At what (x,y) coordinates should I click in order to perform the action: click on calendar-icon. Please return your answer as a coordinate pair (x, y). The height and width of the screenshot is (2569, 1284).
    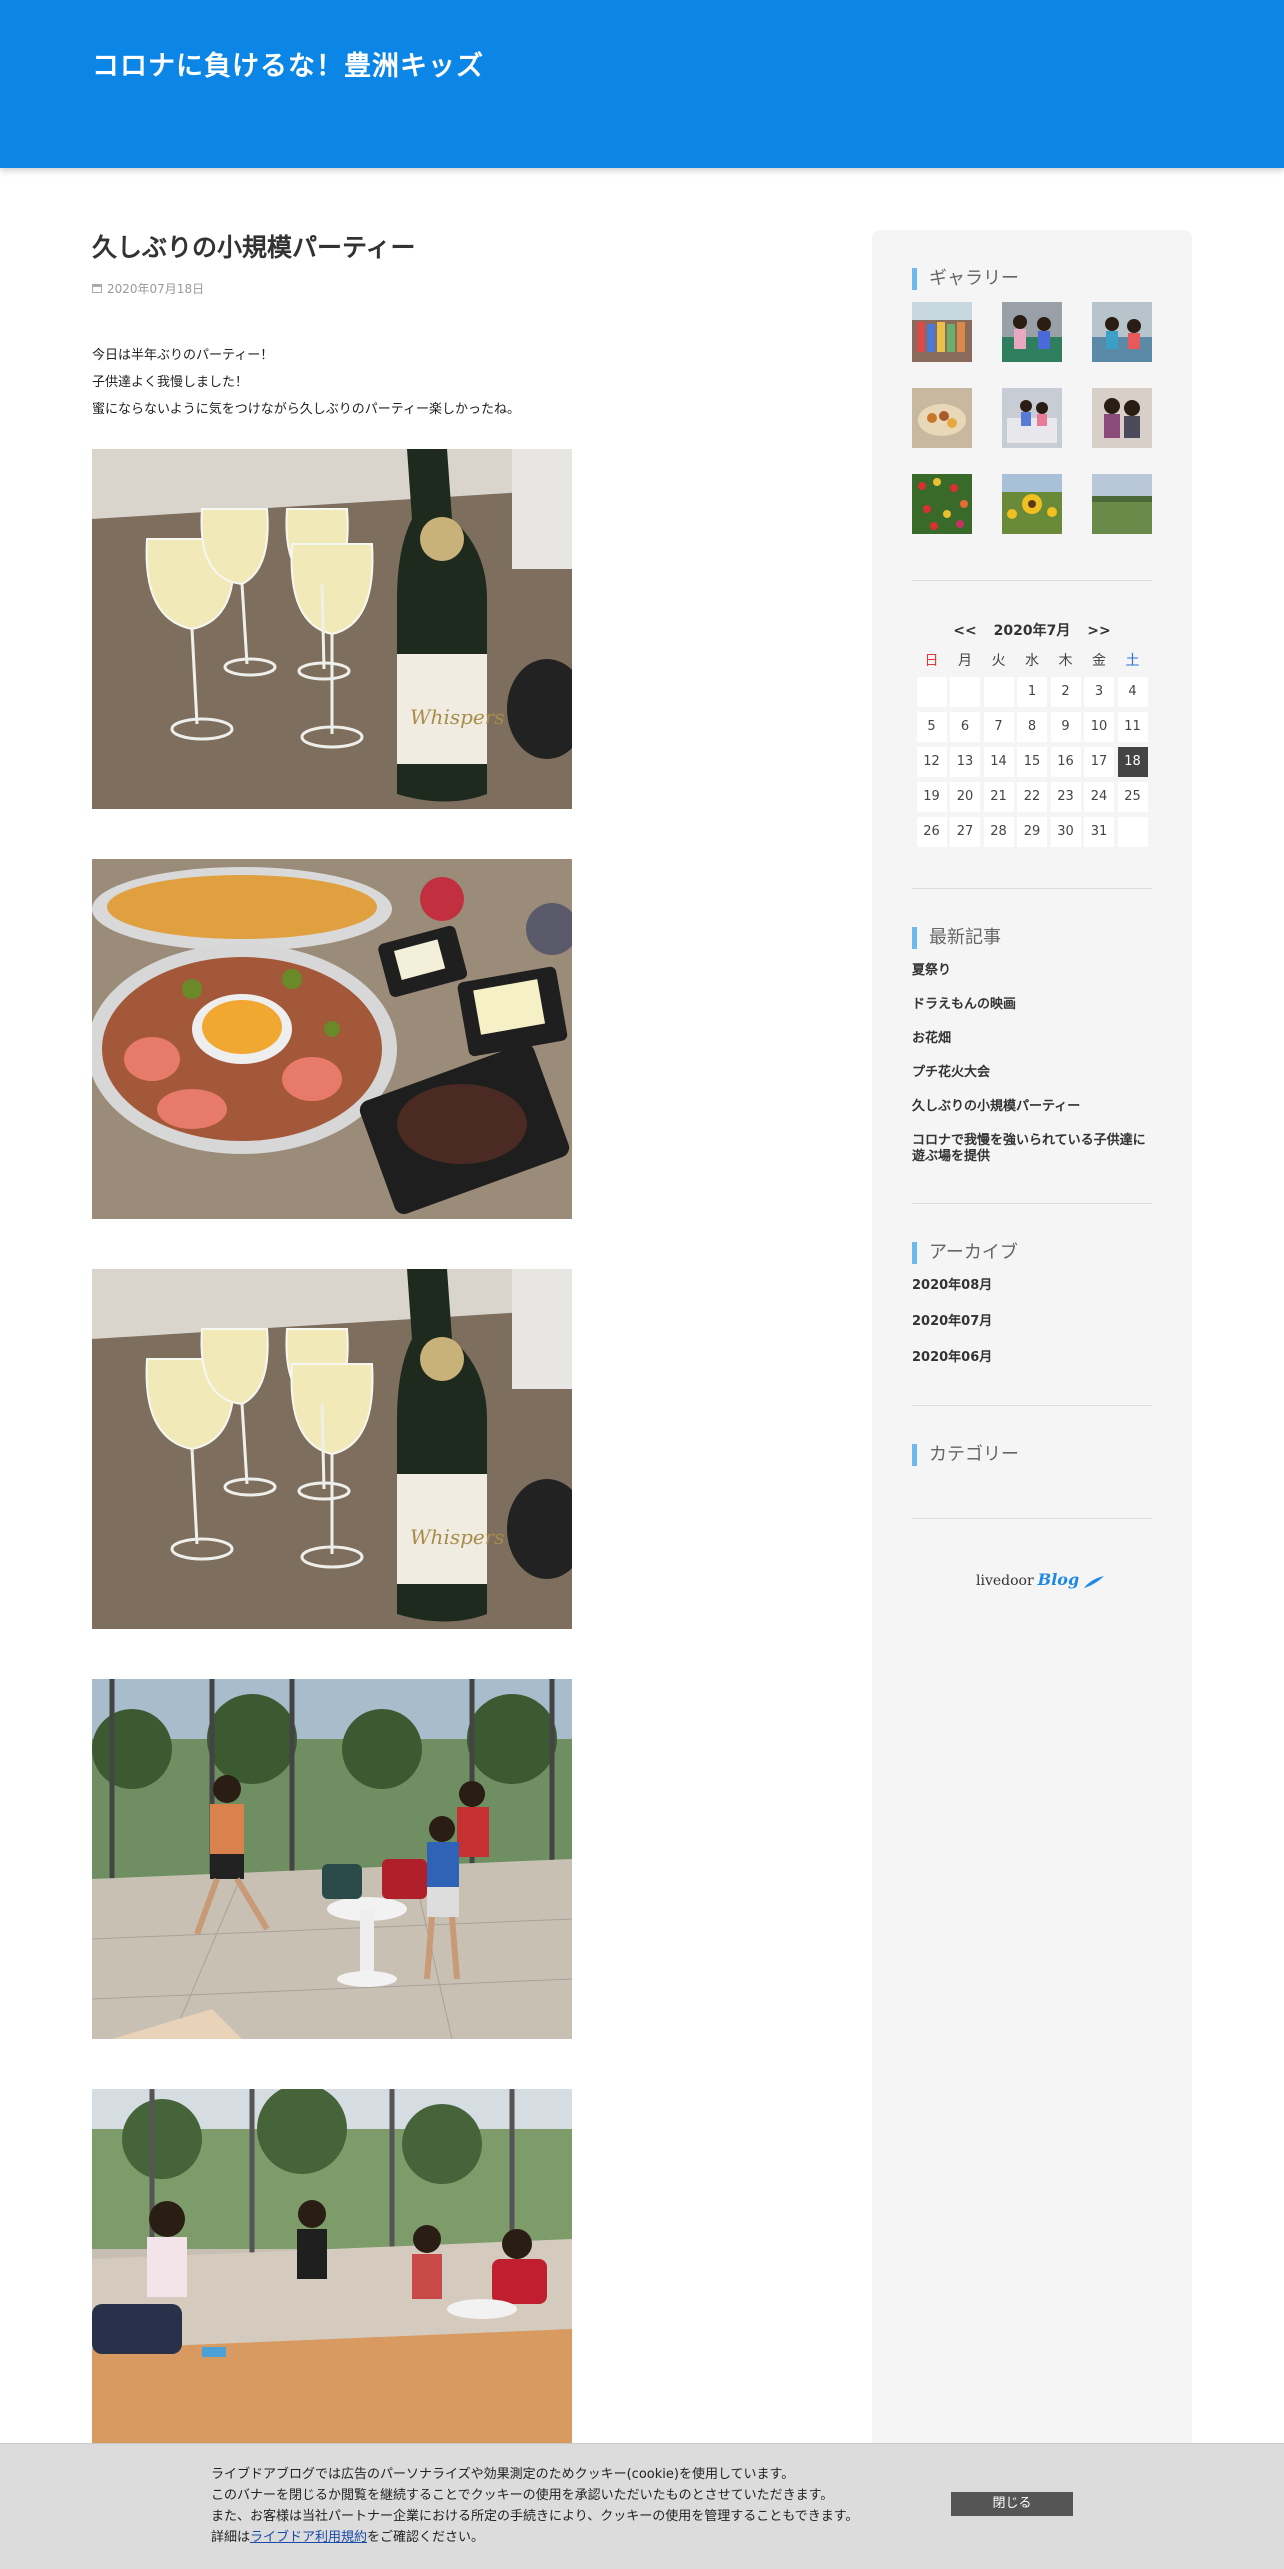
    Looking at the image, I should click on (97, 288).